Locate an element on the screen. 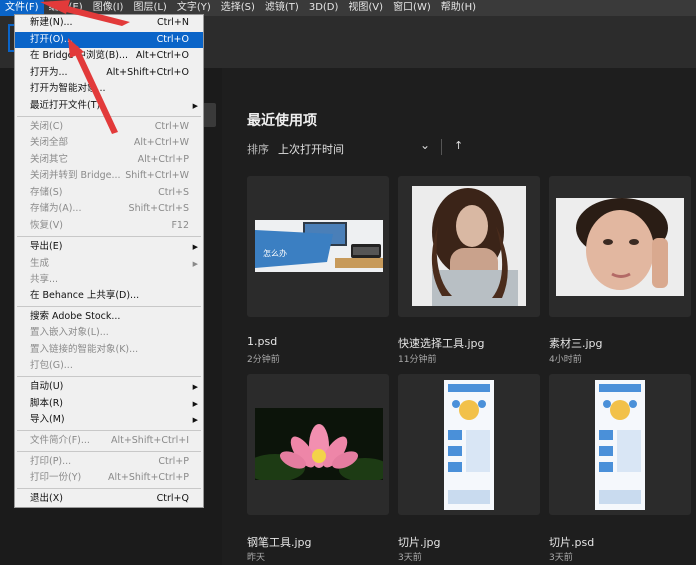  thumbnail-portrait-woman is located at coordinates (469, 246).